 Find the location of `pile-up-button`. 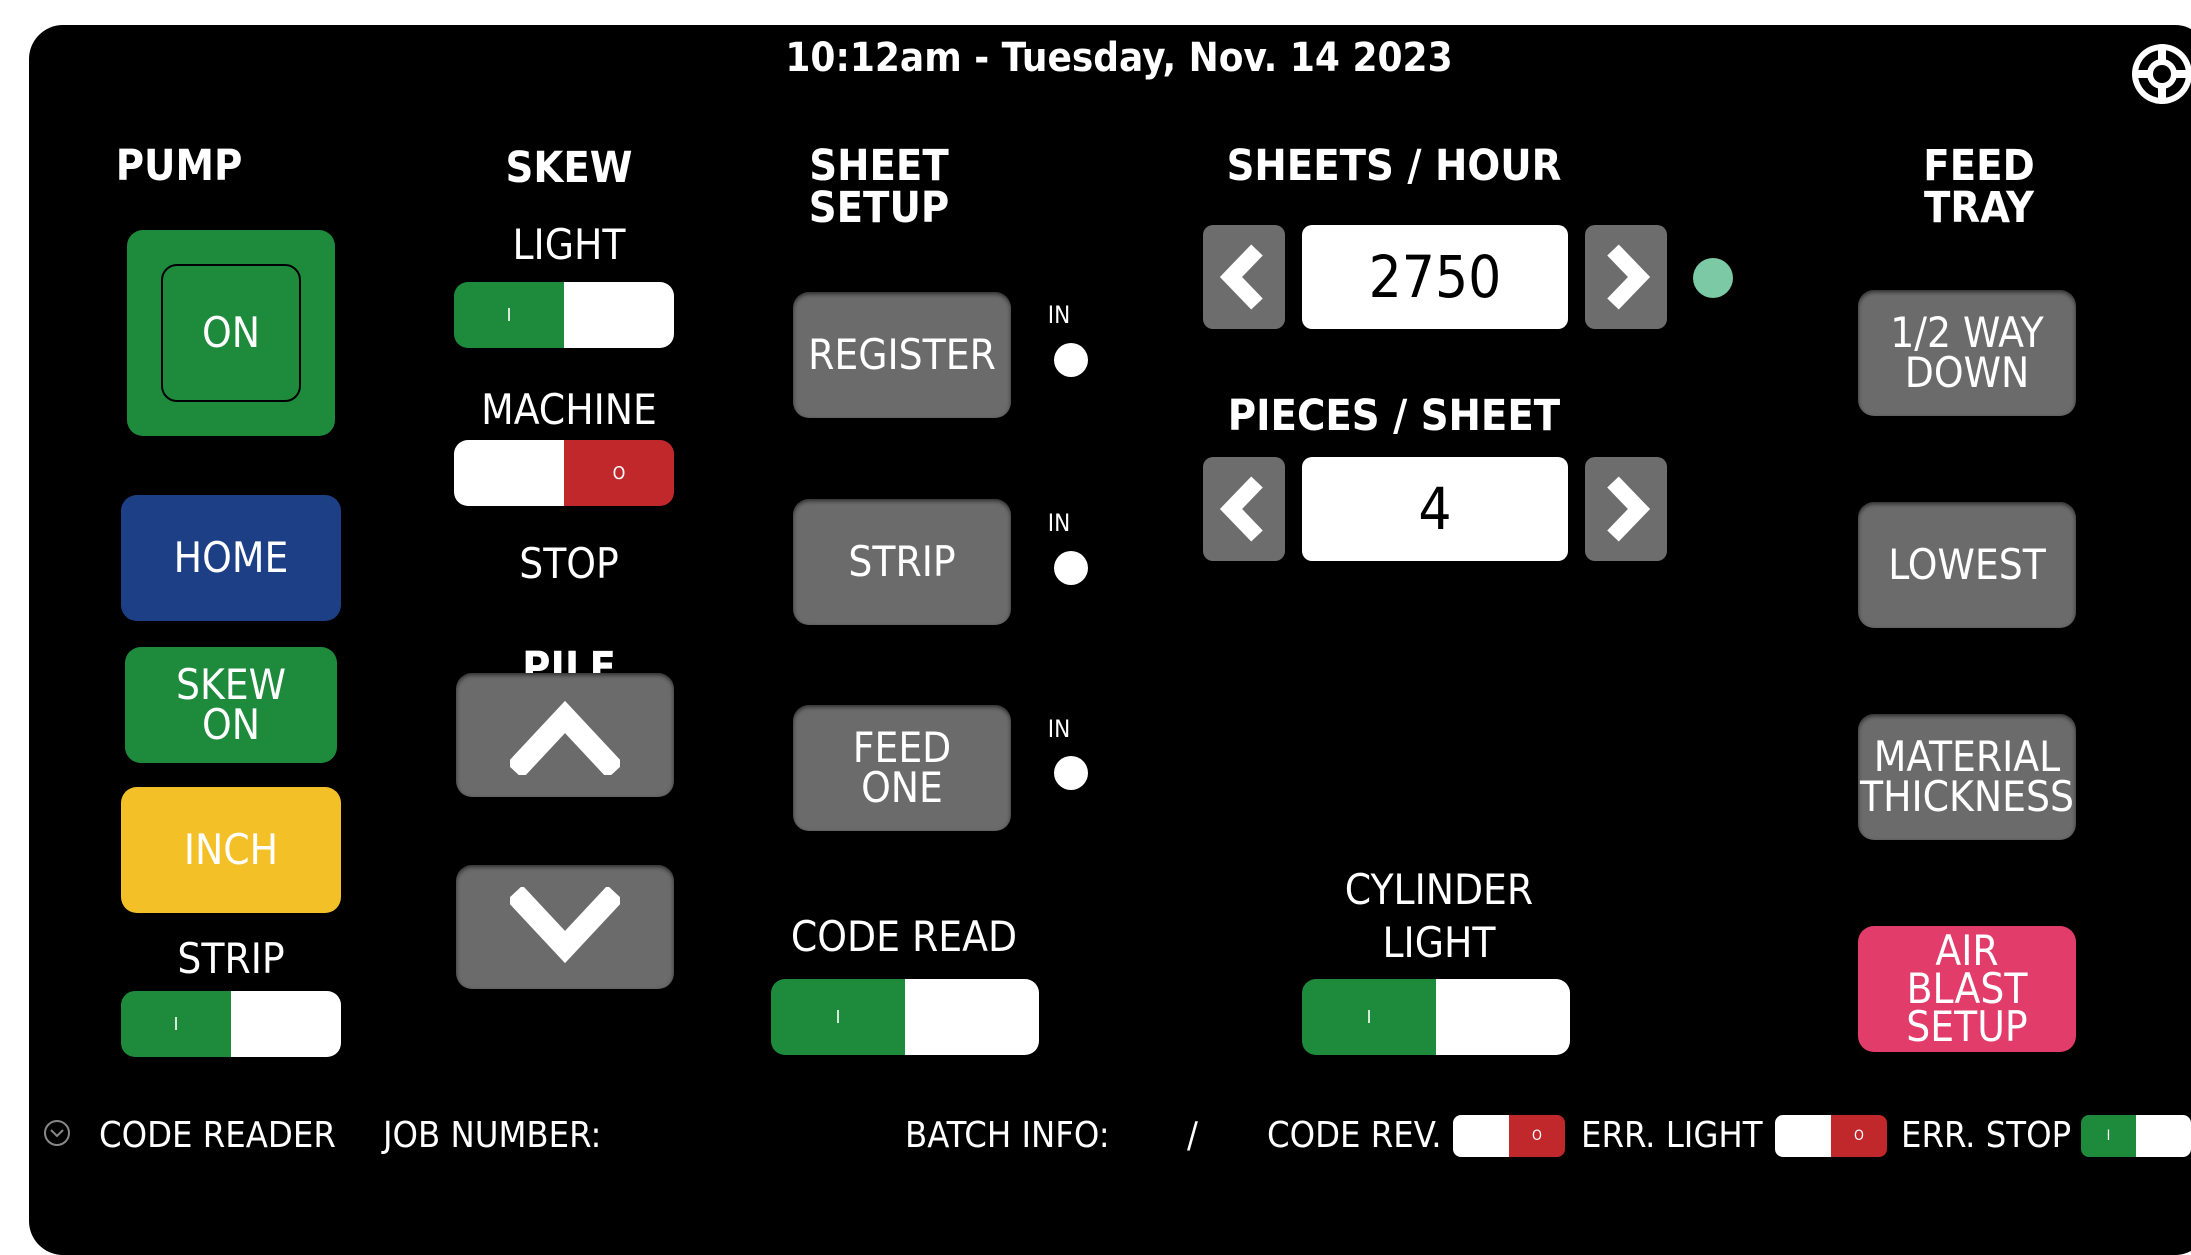

pile-up-button is located at coordinates (565, 735).